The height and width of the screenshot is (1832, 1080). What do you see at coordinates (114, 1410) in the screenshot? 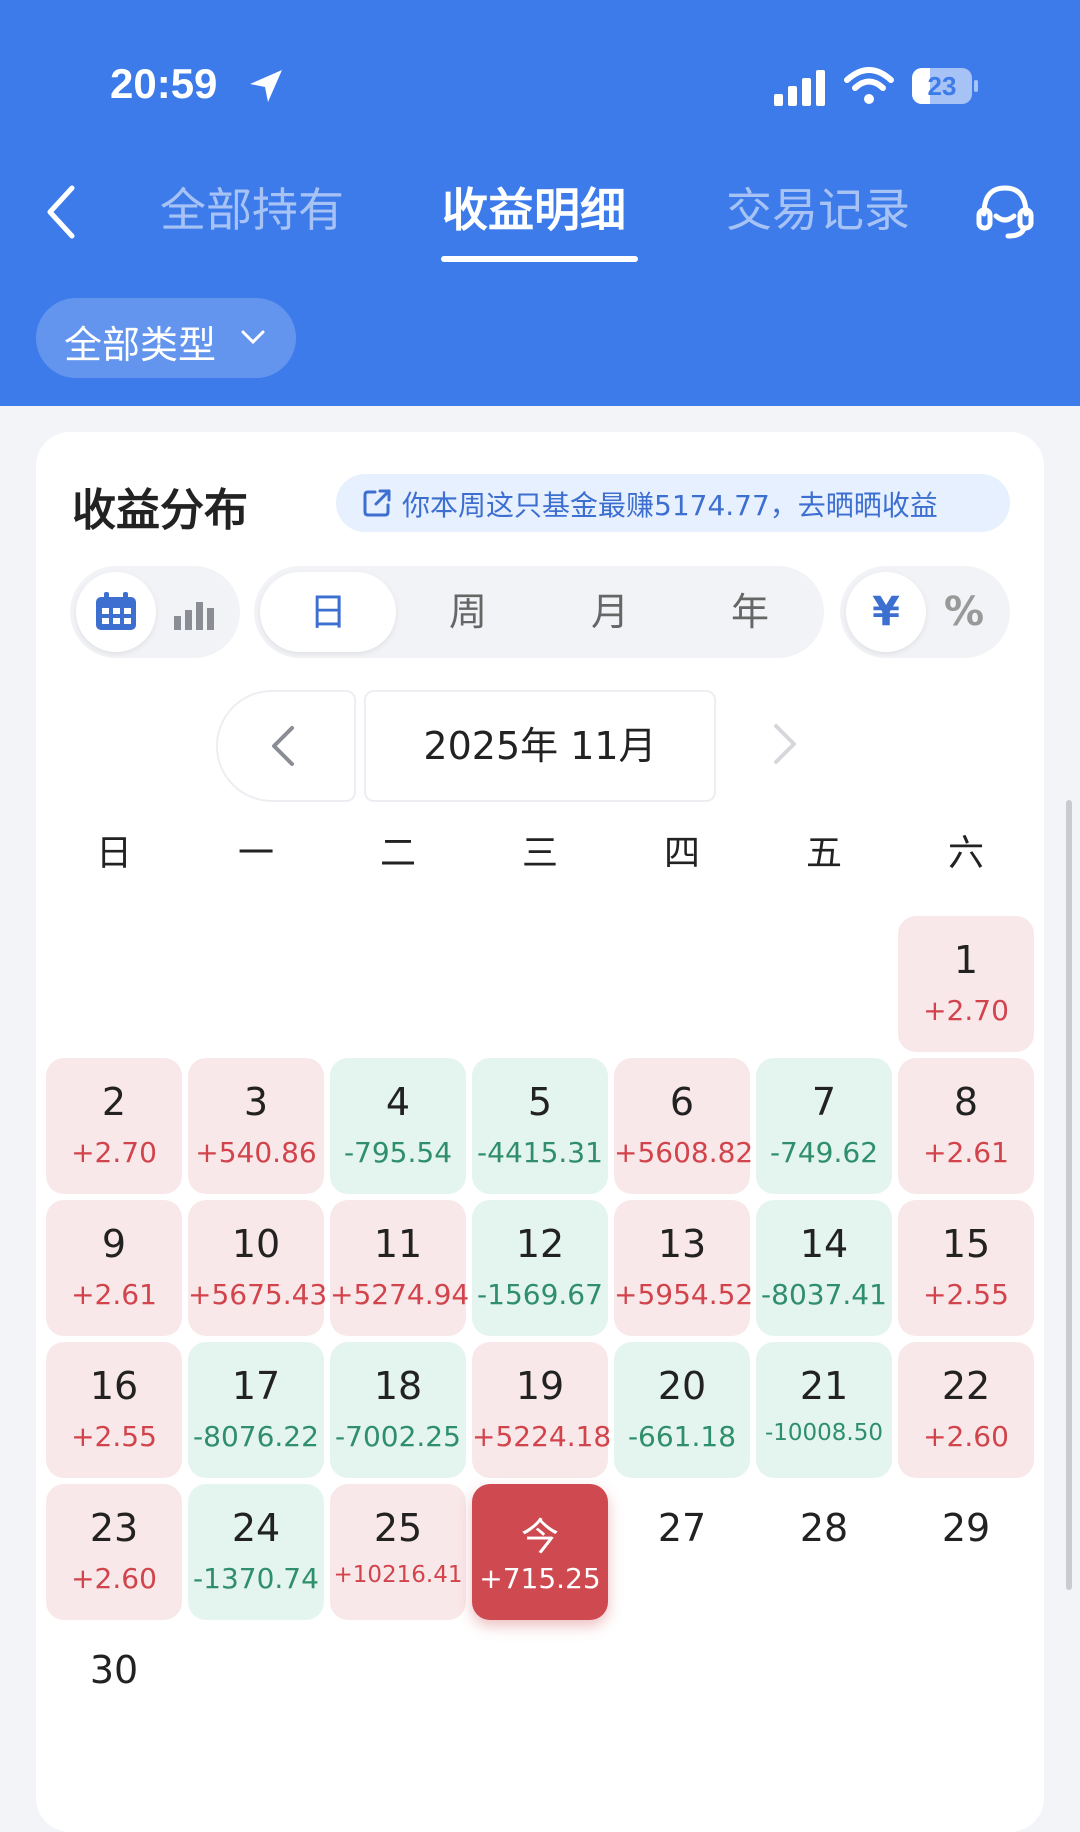
I see `calendar-day: 16 +2.55` at bounding box center [114, 1410].